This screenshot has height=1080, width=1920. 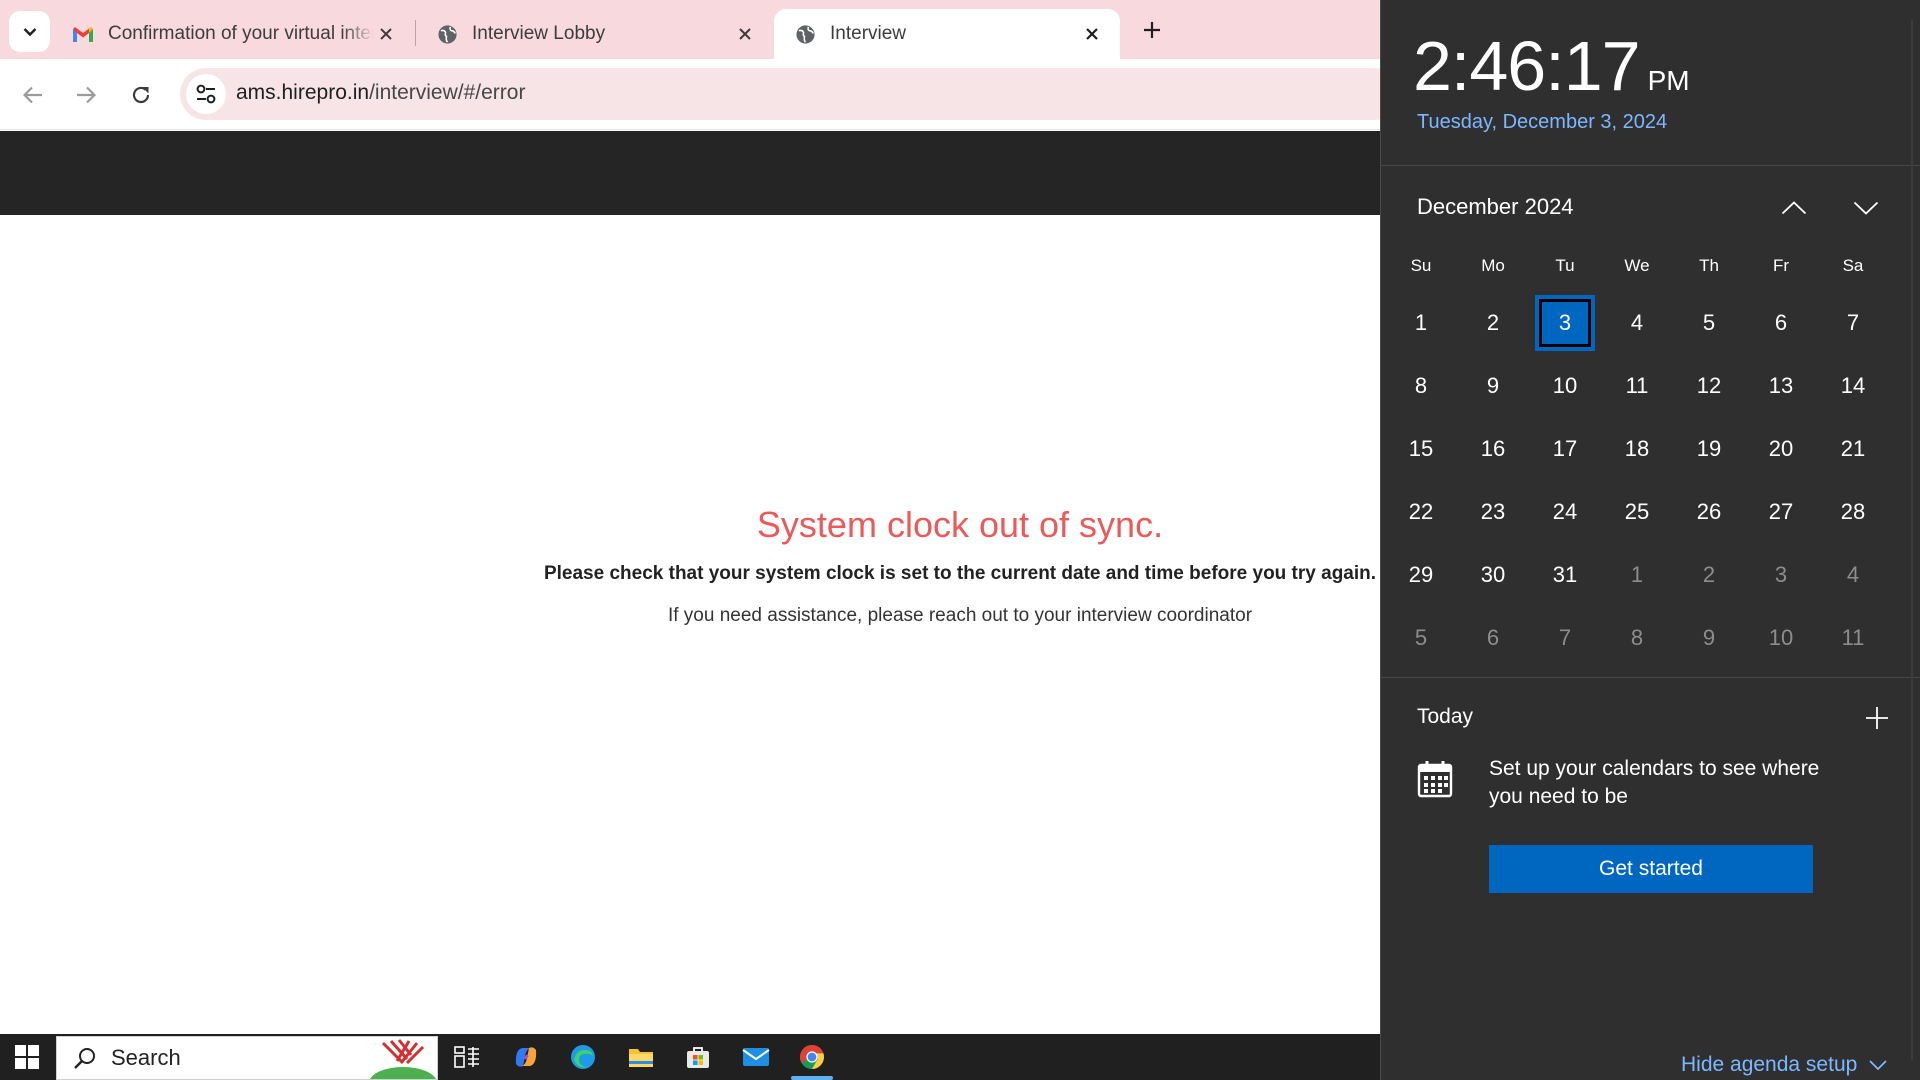 What do you see at coordinates (1637, 449) in the screenshot?
I see `calendar-day: 18` at bounding box center [1637, 449].